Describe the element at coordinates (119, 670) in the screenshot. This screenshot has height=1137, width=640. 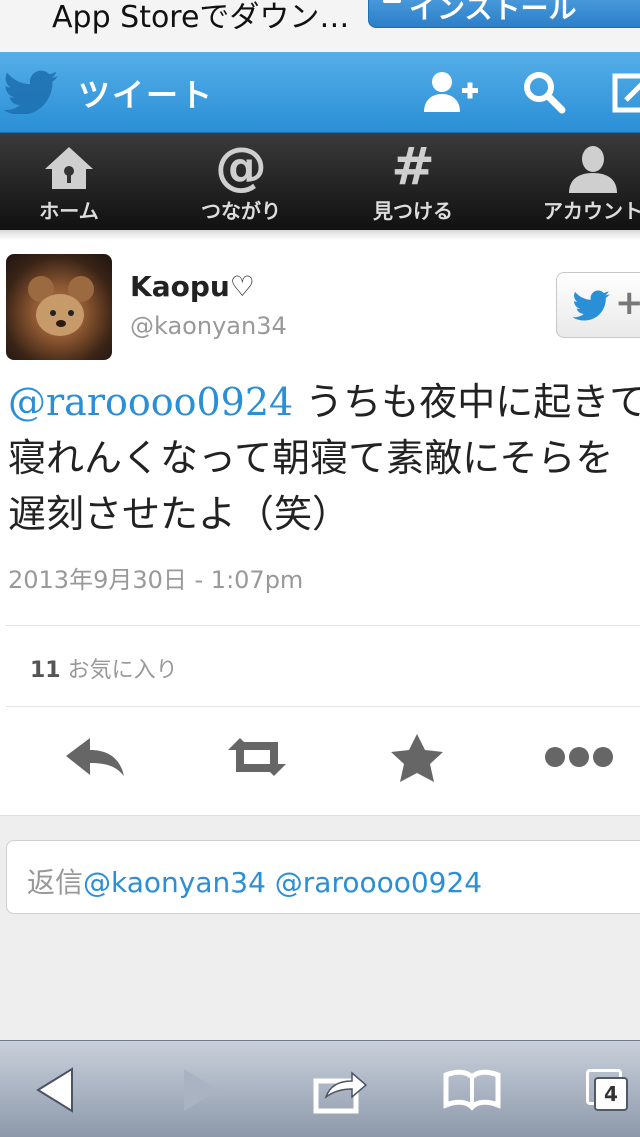
I see `favorites-label: お気に入り` at that location.